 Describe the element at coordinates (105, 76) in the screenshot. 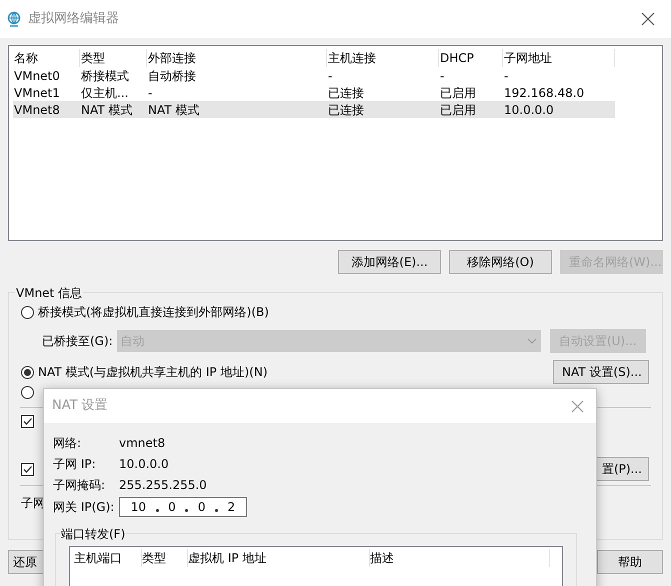

I see `table-cell-text: 桥接模式` at that location.